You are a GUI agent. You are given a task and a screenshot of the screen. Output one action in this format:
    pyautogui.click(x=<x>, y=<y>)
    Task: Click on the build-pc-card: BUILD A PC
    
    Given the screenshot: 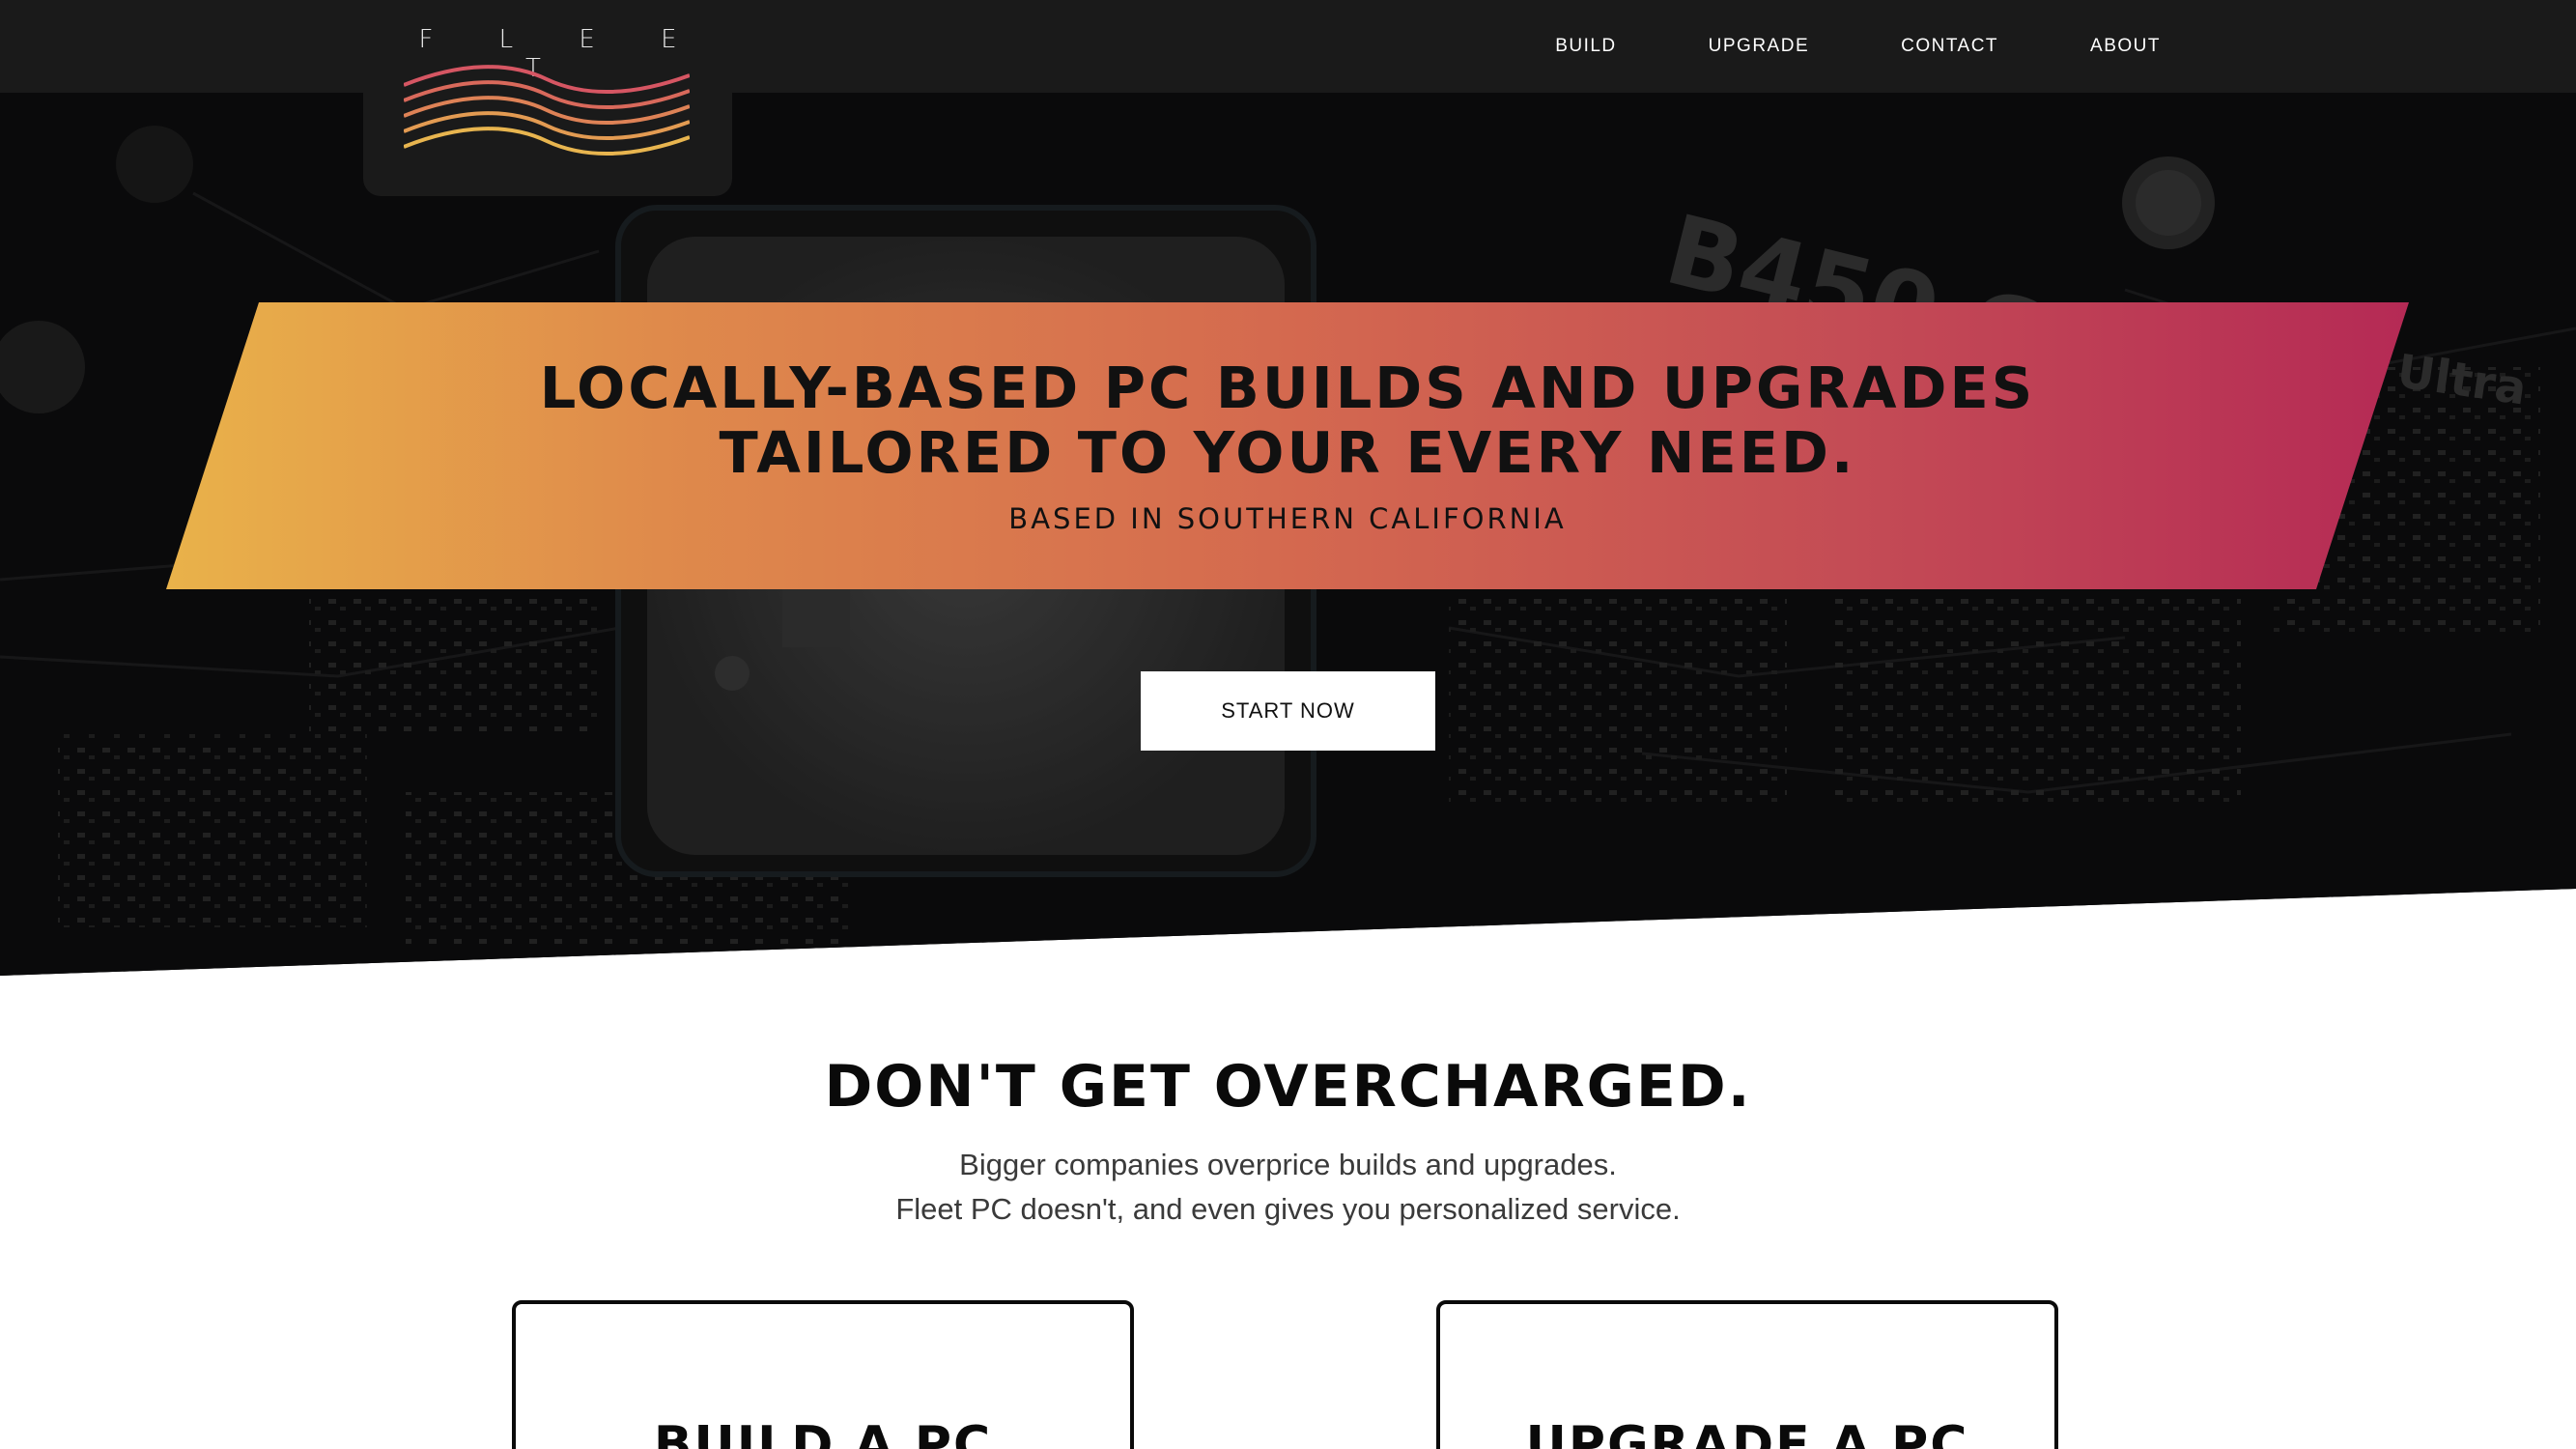 What is the action you would take?
    pyautogui.click(x=823, y=1374)
    